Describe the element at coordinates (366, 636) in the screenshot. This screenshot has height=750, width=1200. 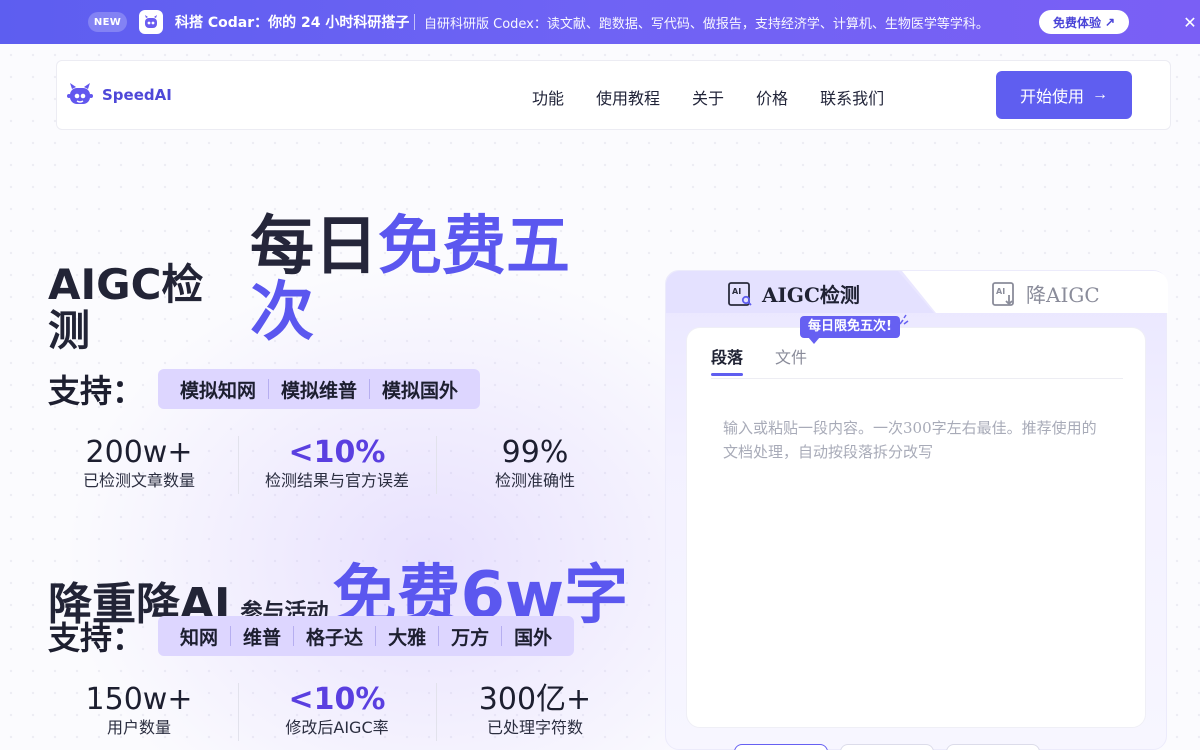
I see `reduce-platform-chips: 知网 维普 格子达 大雅 万方 国外` at that location.